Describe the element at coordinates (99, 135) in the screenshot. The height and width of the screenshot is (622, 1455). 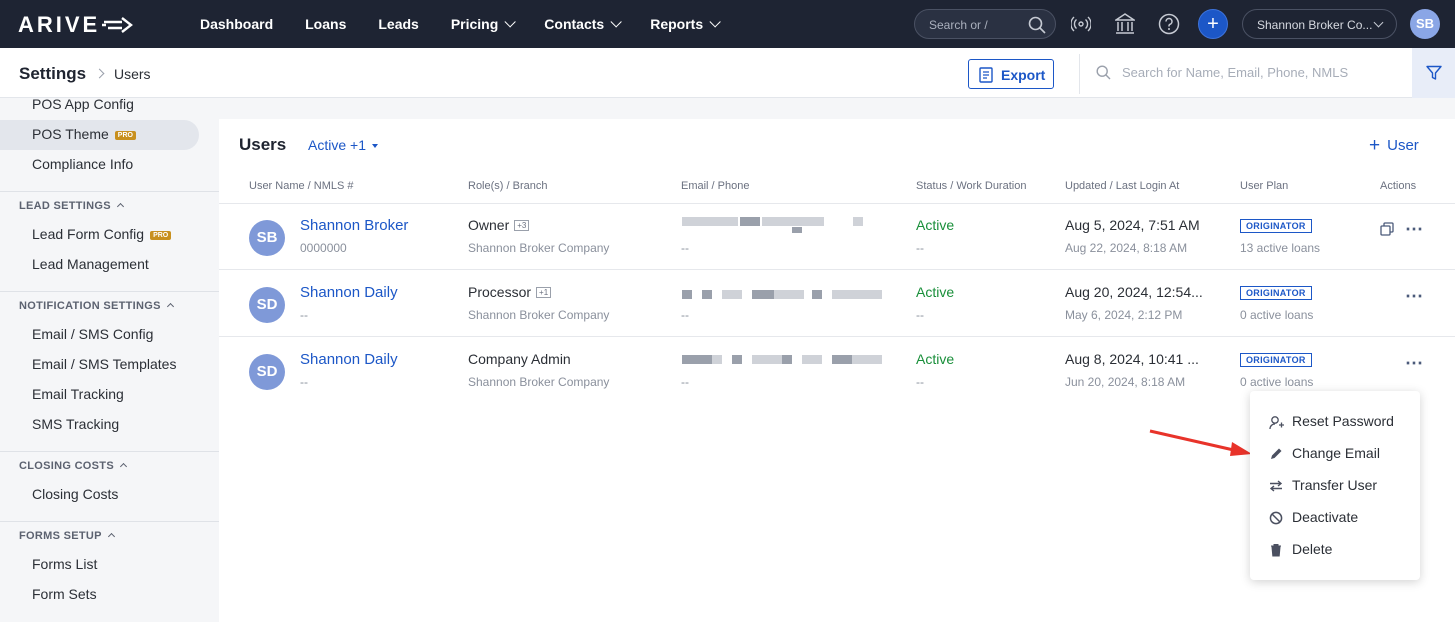
I see `sidebar-item-pos-theme: POS Theme PRO` at that location.